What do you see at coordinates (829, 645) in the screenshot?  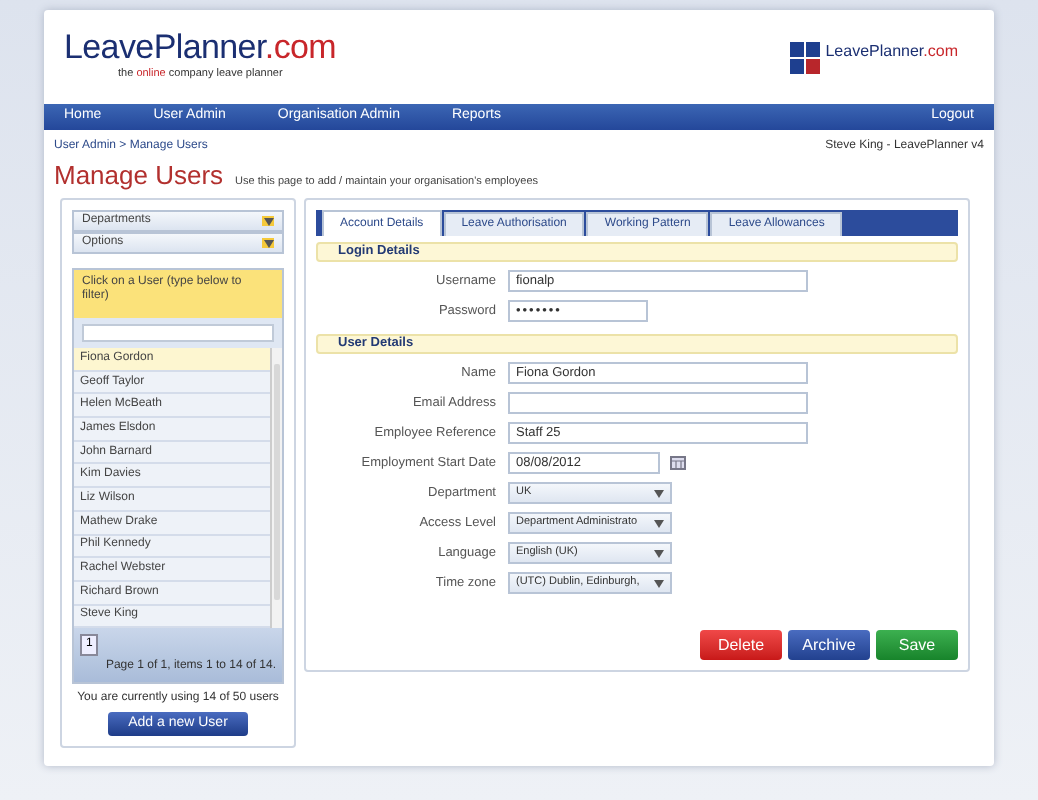 I see `action-button: Archive` at bounding box center [829, 645].